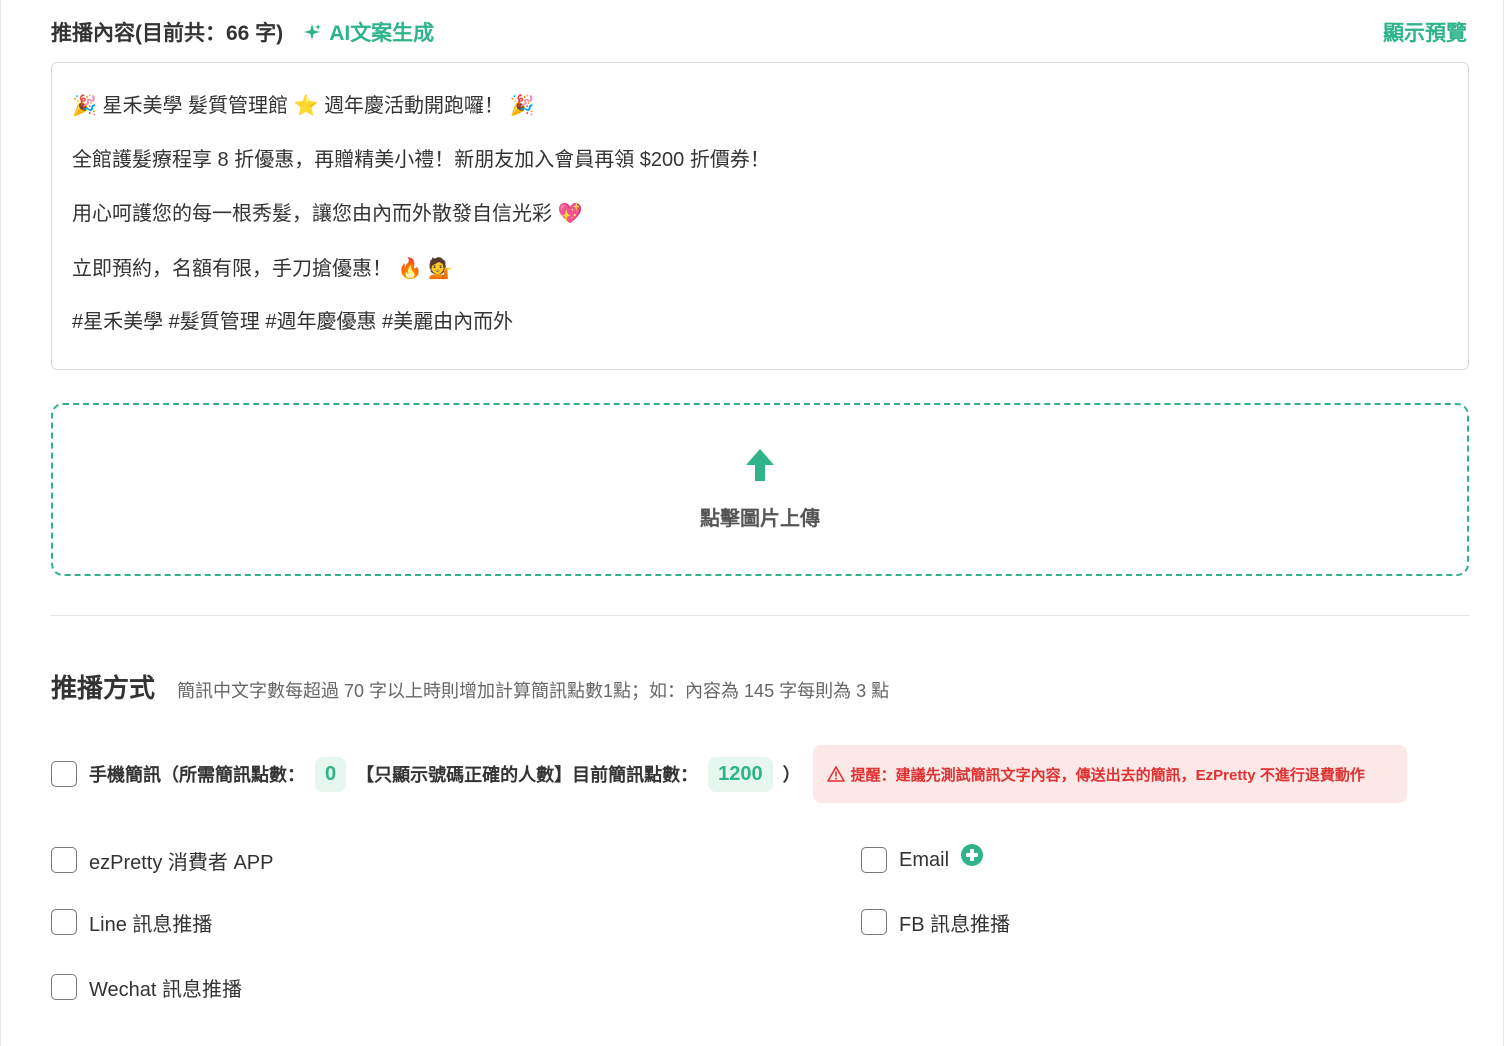 This screenshot has width=1504, height=1046. I want to click on sparkle-icon, so click(313, 32).